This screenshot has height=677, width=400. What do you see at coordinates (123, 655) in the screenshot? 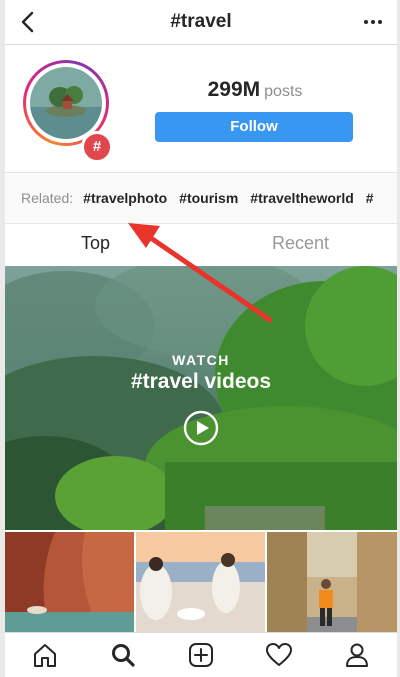
I see `search-icon` at bounding box center [123, 655].